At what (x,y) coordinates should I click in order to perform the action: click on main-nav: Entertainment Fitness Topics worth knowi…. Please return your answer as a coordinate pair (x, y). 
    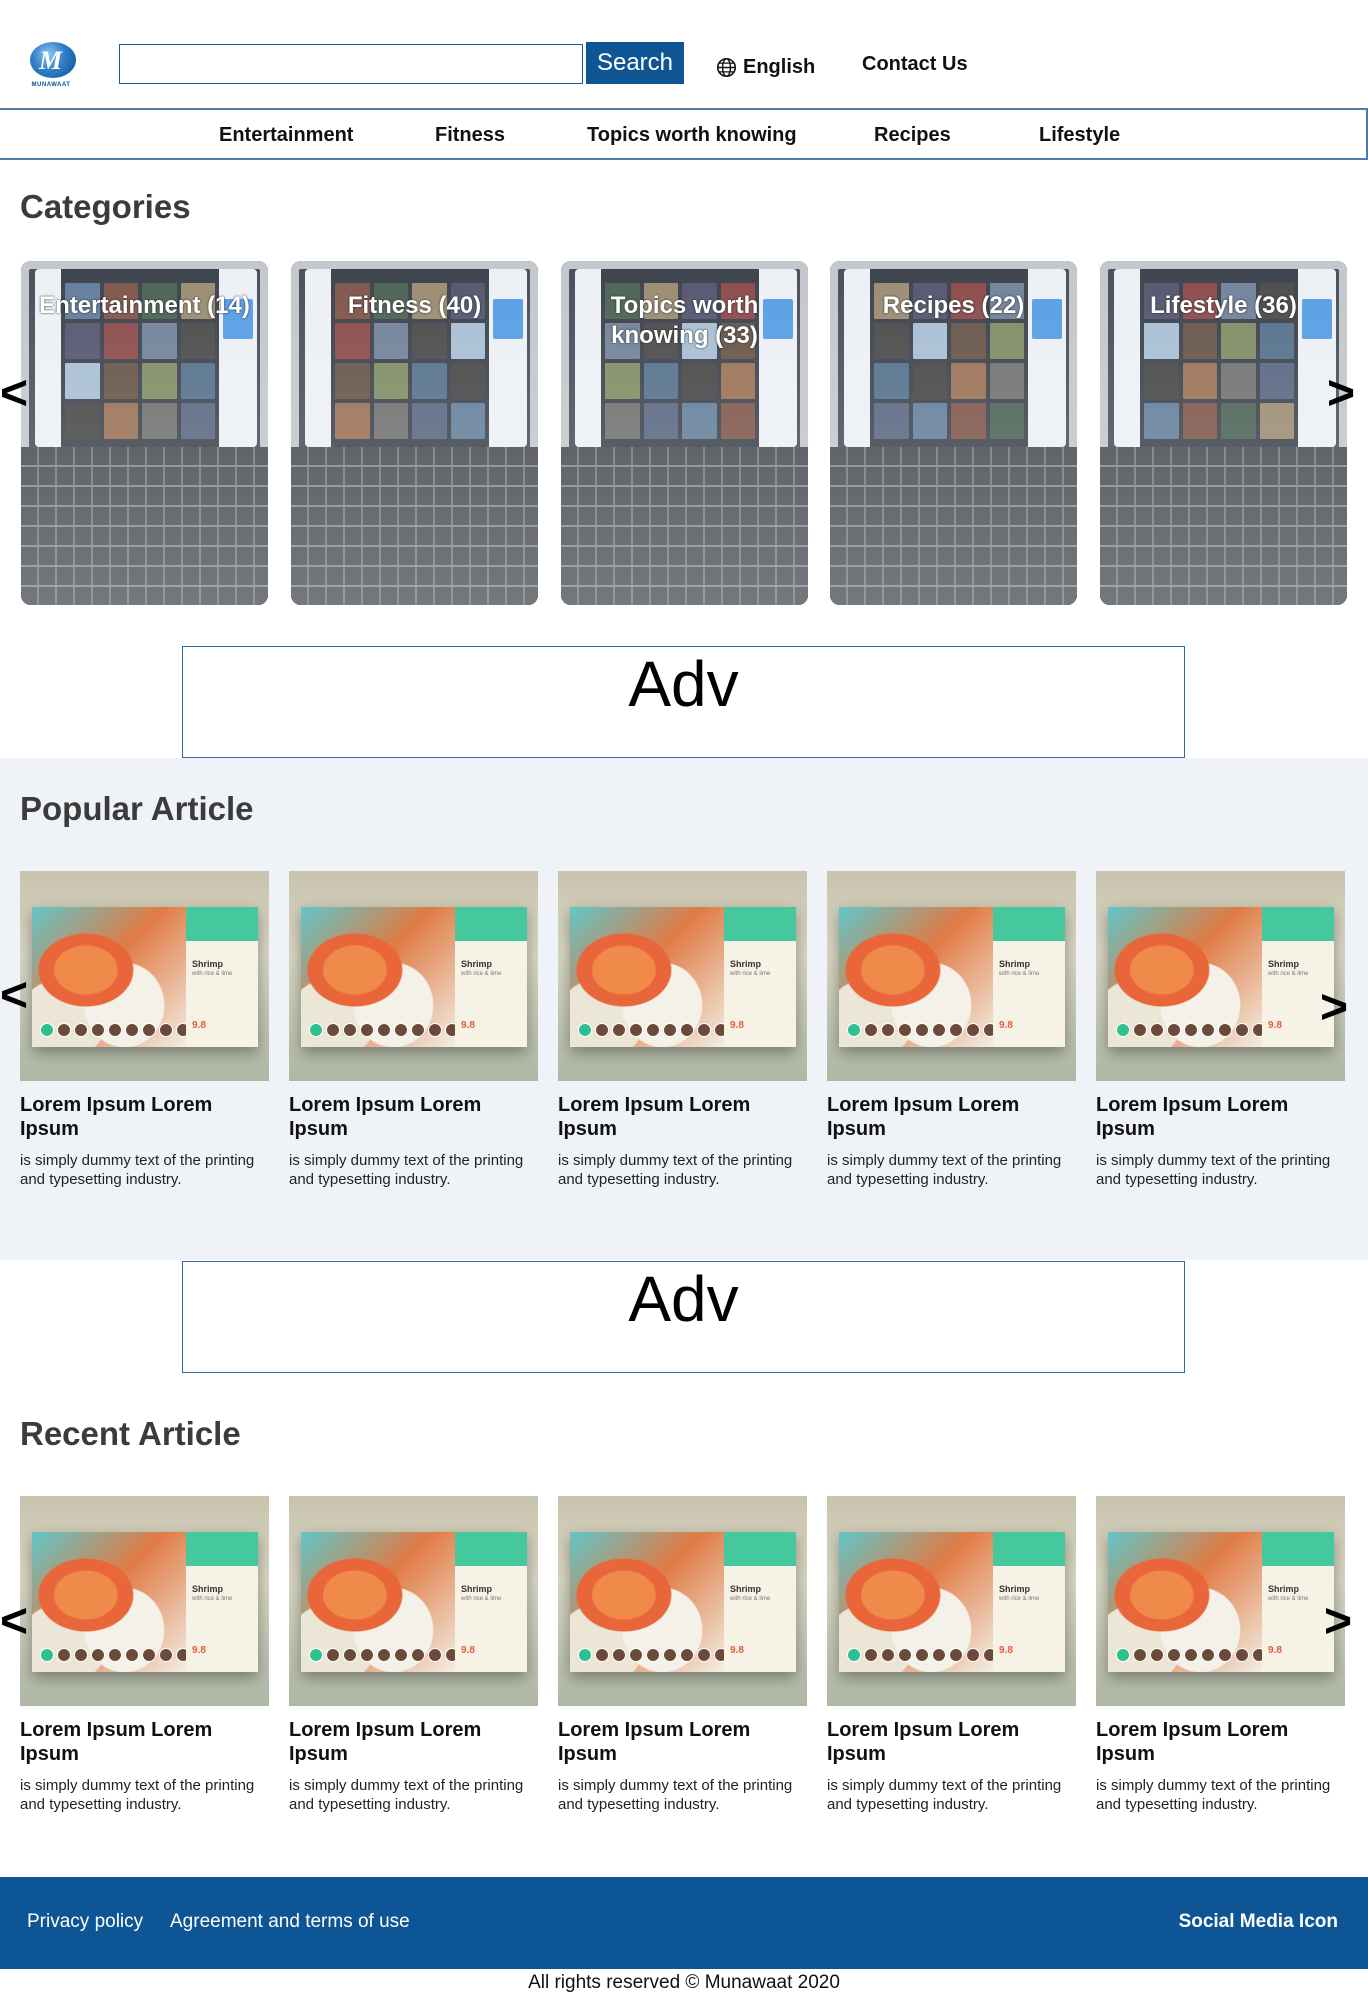
    Looking at the image, I should click on (684, 134).